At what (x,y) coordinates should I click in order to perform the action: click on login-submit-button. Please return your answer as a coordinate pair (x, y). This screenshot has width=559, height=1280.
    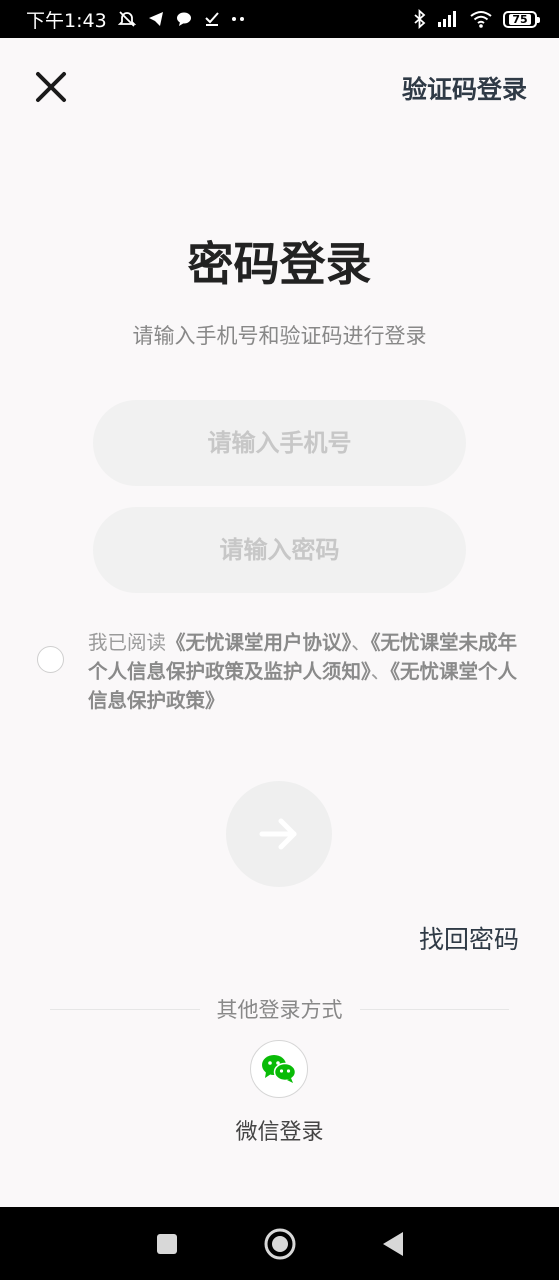
    Looking at the image, I should click on (279, 834).